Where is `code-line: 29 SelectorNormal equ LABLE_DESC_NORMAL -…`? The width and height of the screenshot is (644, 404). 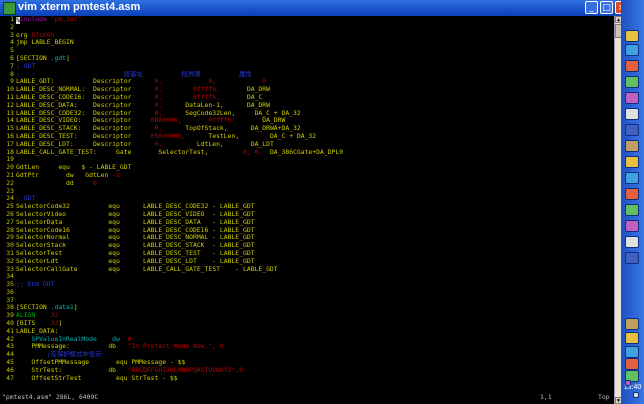
code-line: 29 SelectorNormal equ LABLE_DESC_NORMAL -… is located at coordinates (307, 238).